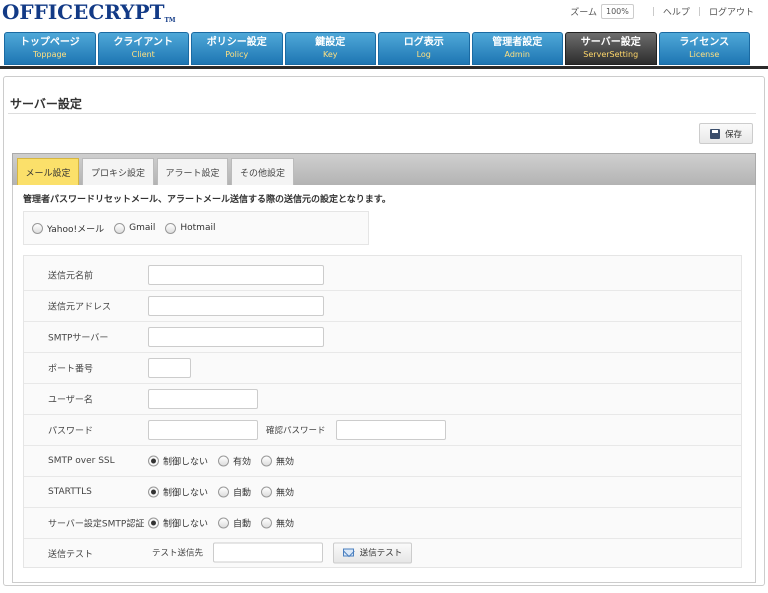 The image size is (768, 593). What do you see at coordinates (296, 431) in the screenshot?
I see `confirm-password-label: 確認パスワード` at bounding box center [296, 431].